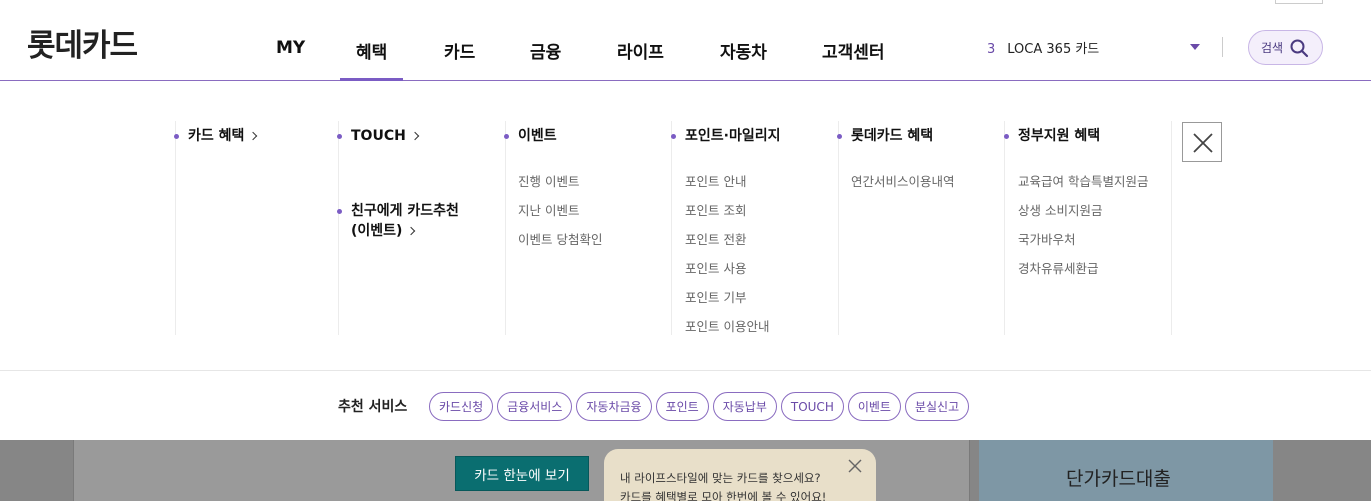  What do you see at coordinates (1047, 238) in the screenshot?
I see `menu-gov-voucher: 국가바우처` at bounding box center [1047, 238].